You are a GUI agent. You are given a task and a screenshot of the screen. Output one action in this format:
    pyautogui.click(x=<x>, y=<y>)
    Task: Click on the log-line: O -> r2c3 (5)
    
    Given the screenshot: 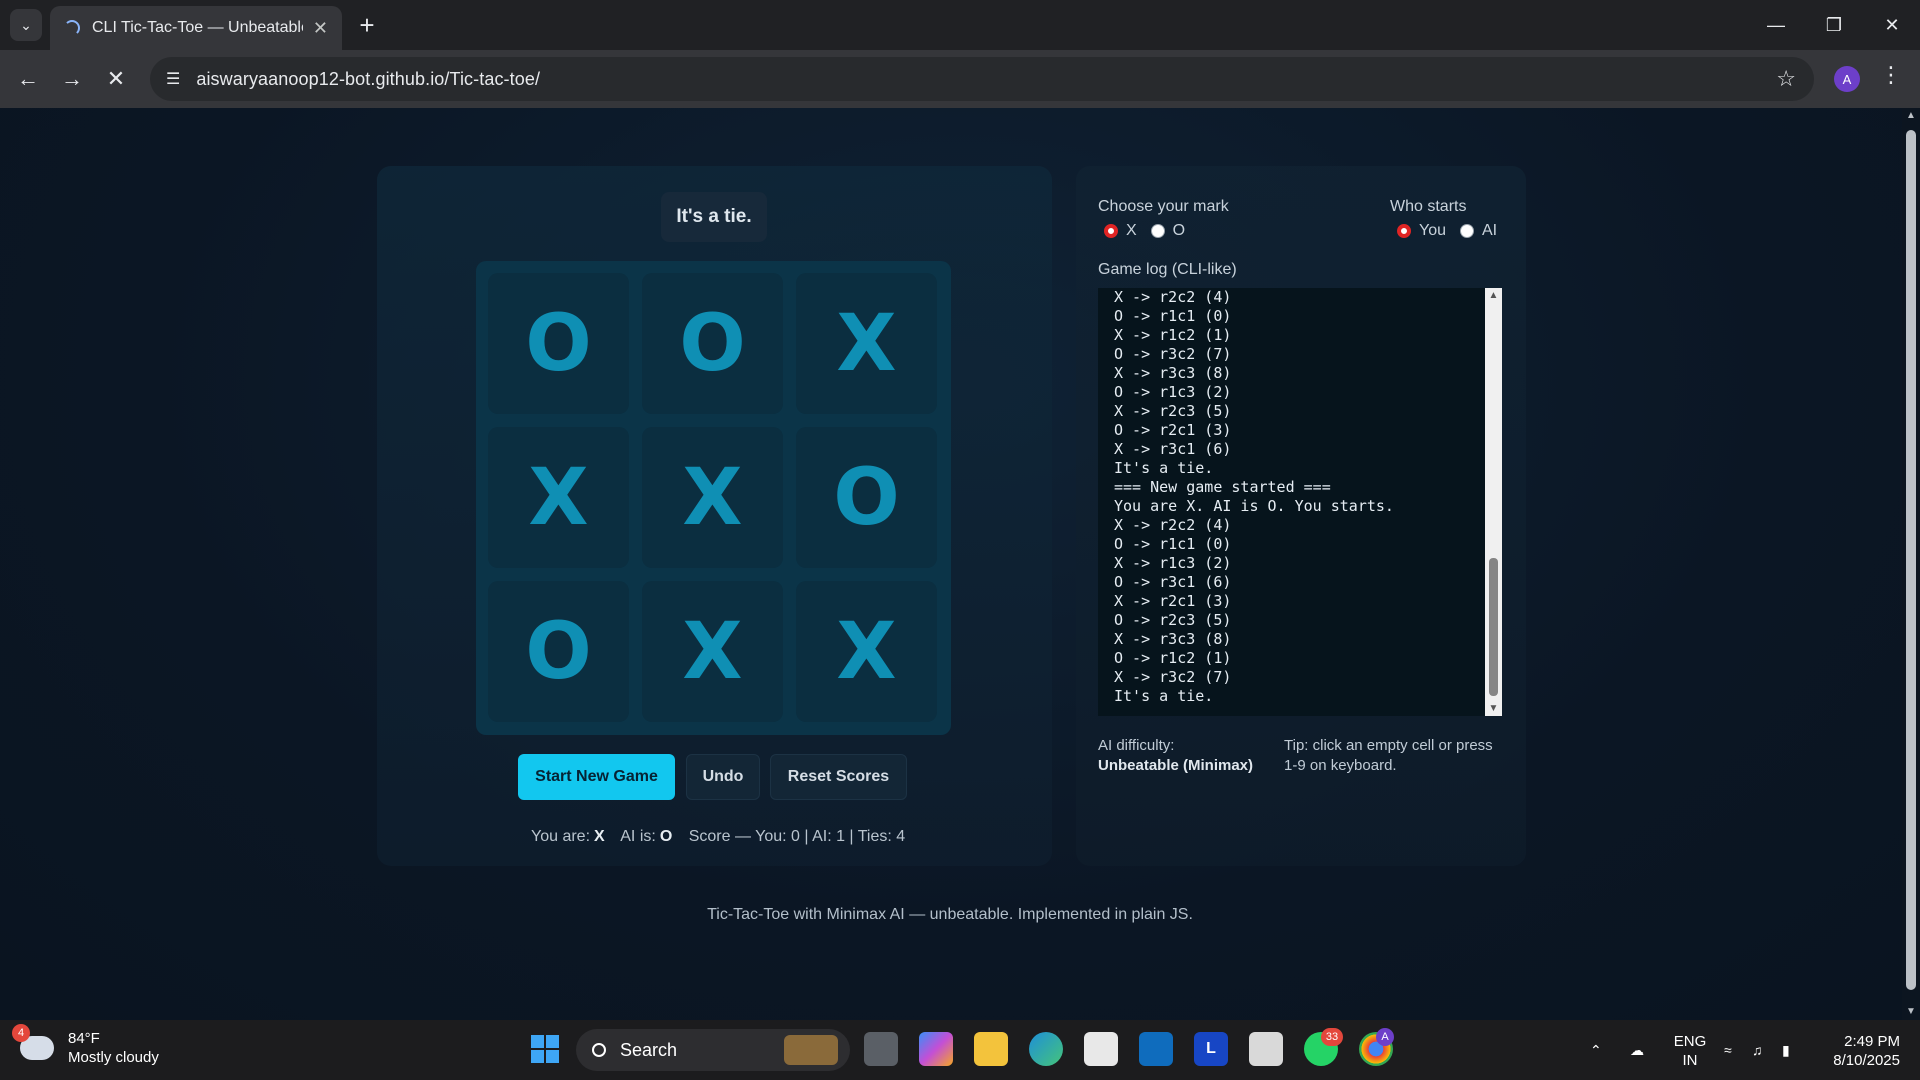 What is the action you would take?
    pyautogui.click(x=1173, y=620)
    